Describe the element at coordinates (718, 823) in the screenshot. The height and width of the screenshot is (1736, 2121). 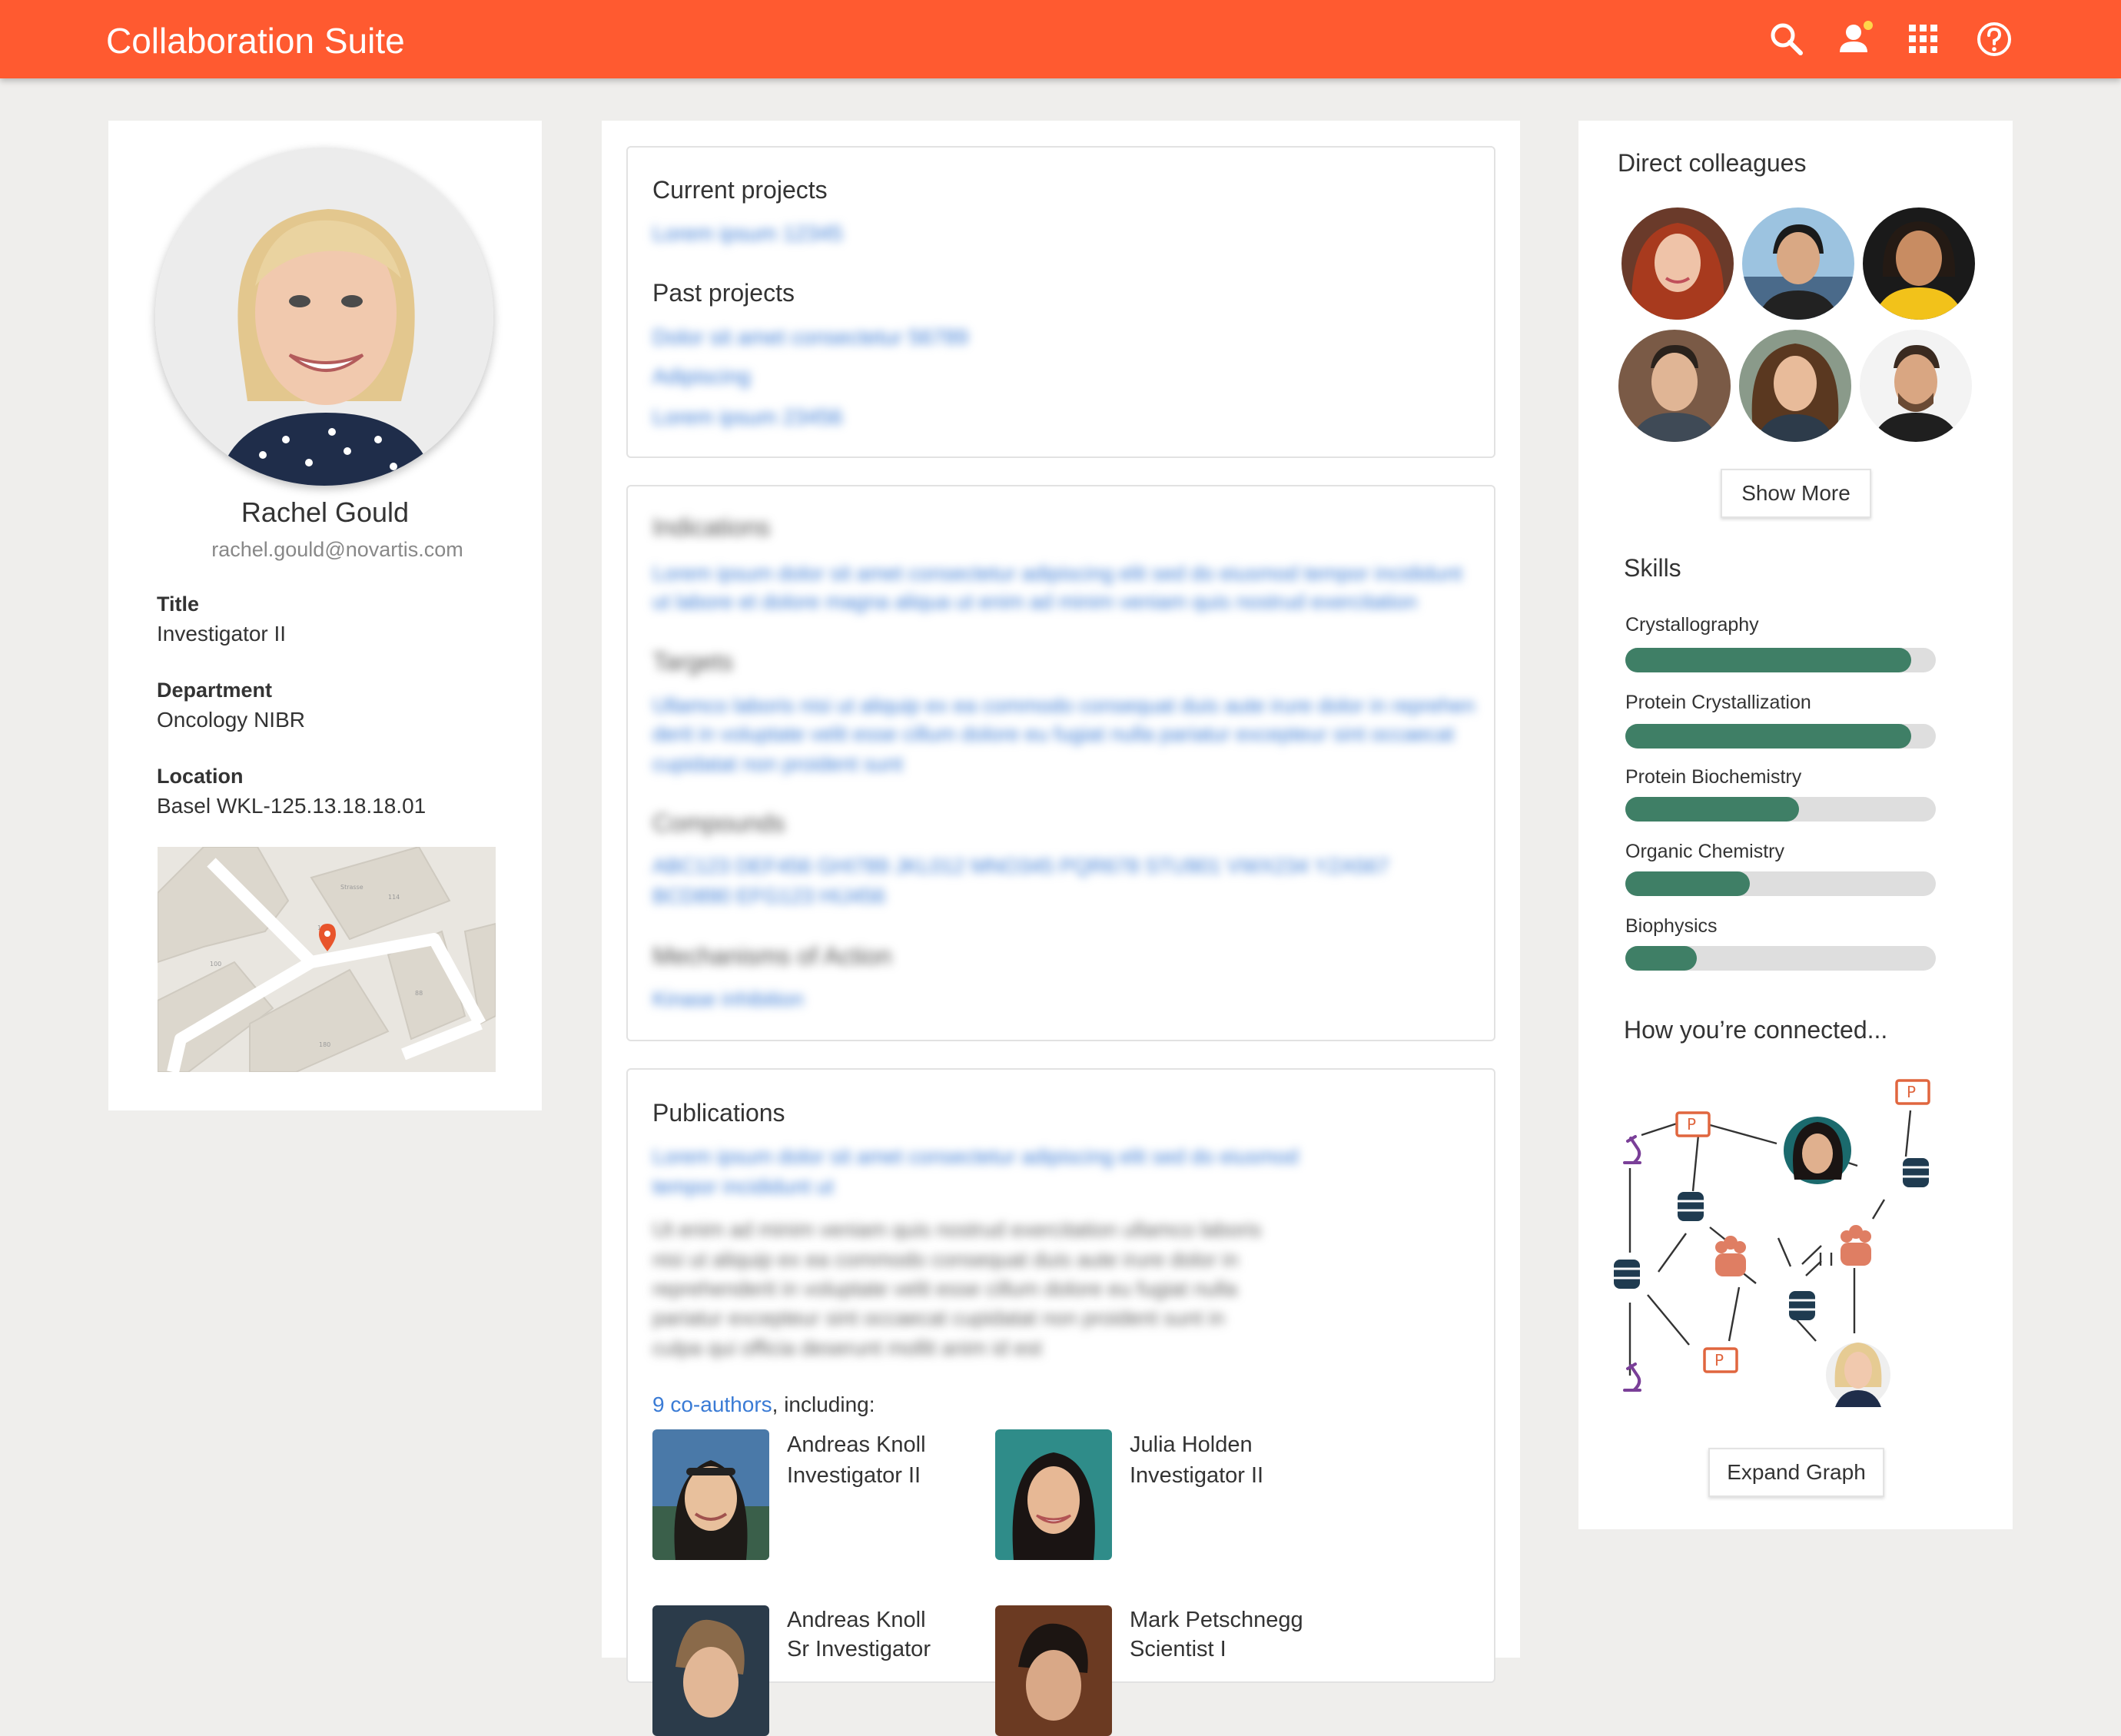
I see `compounds-title: Compounds` at that location.